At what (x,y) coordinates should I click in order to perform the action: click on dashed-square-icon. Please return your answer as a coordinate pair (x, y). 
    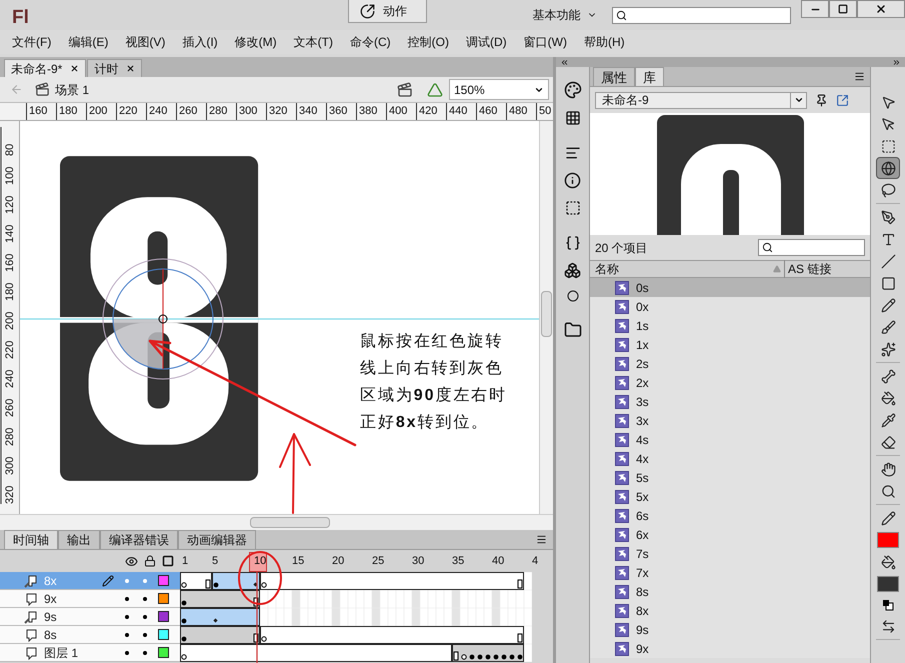
    Looking at the image, I should click on (572, 208).